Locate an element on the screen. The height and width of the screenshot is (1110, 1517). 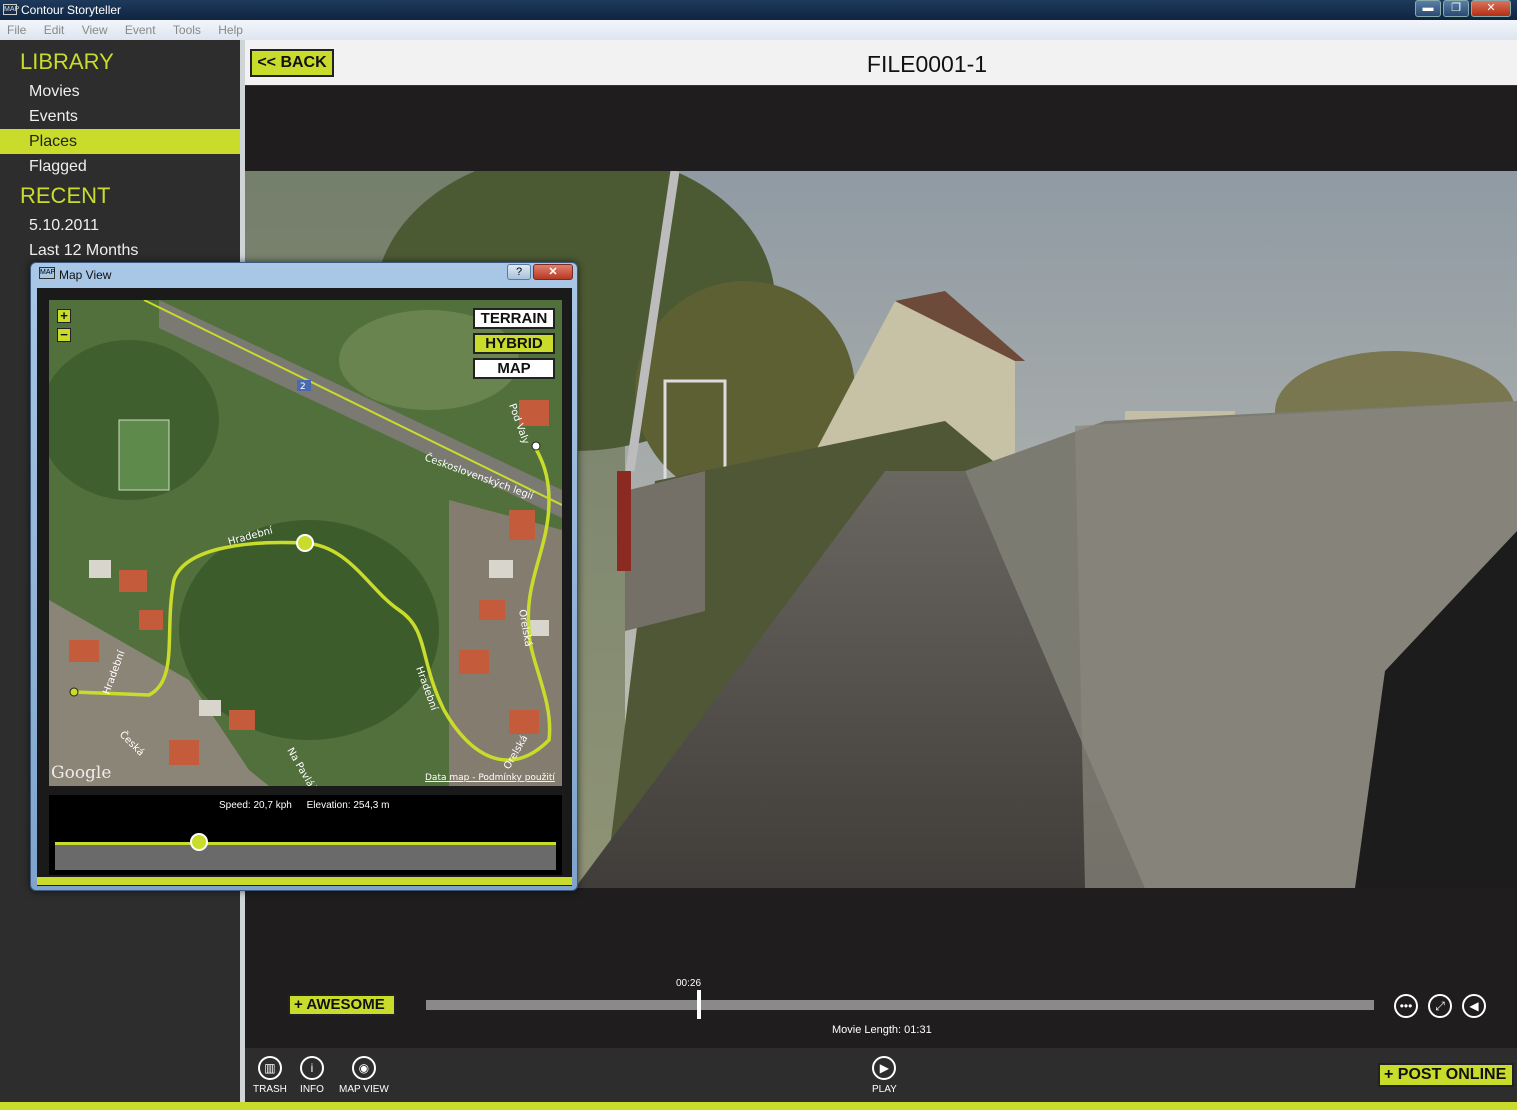
recent-heading: RECENT is located at coordinates (65, 195).